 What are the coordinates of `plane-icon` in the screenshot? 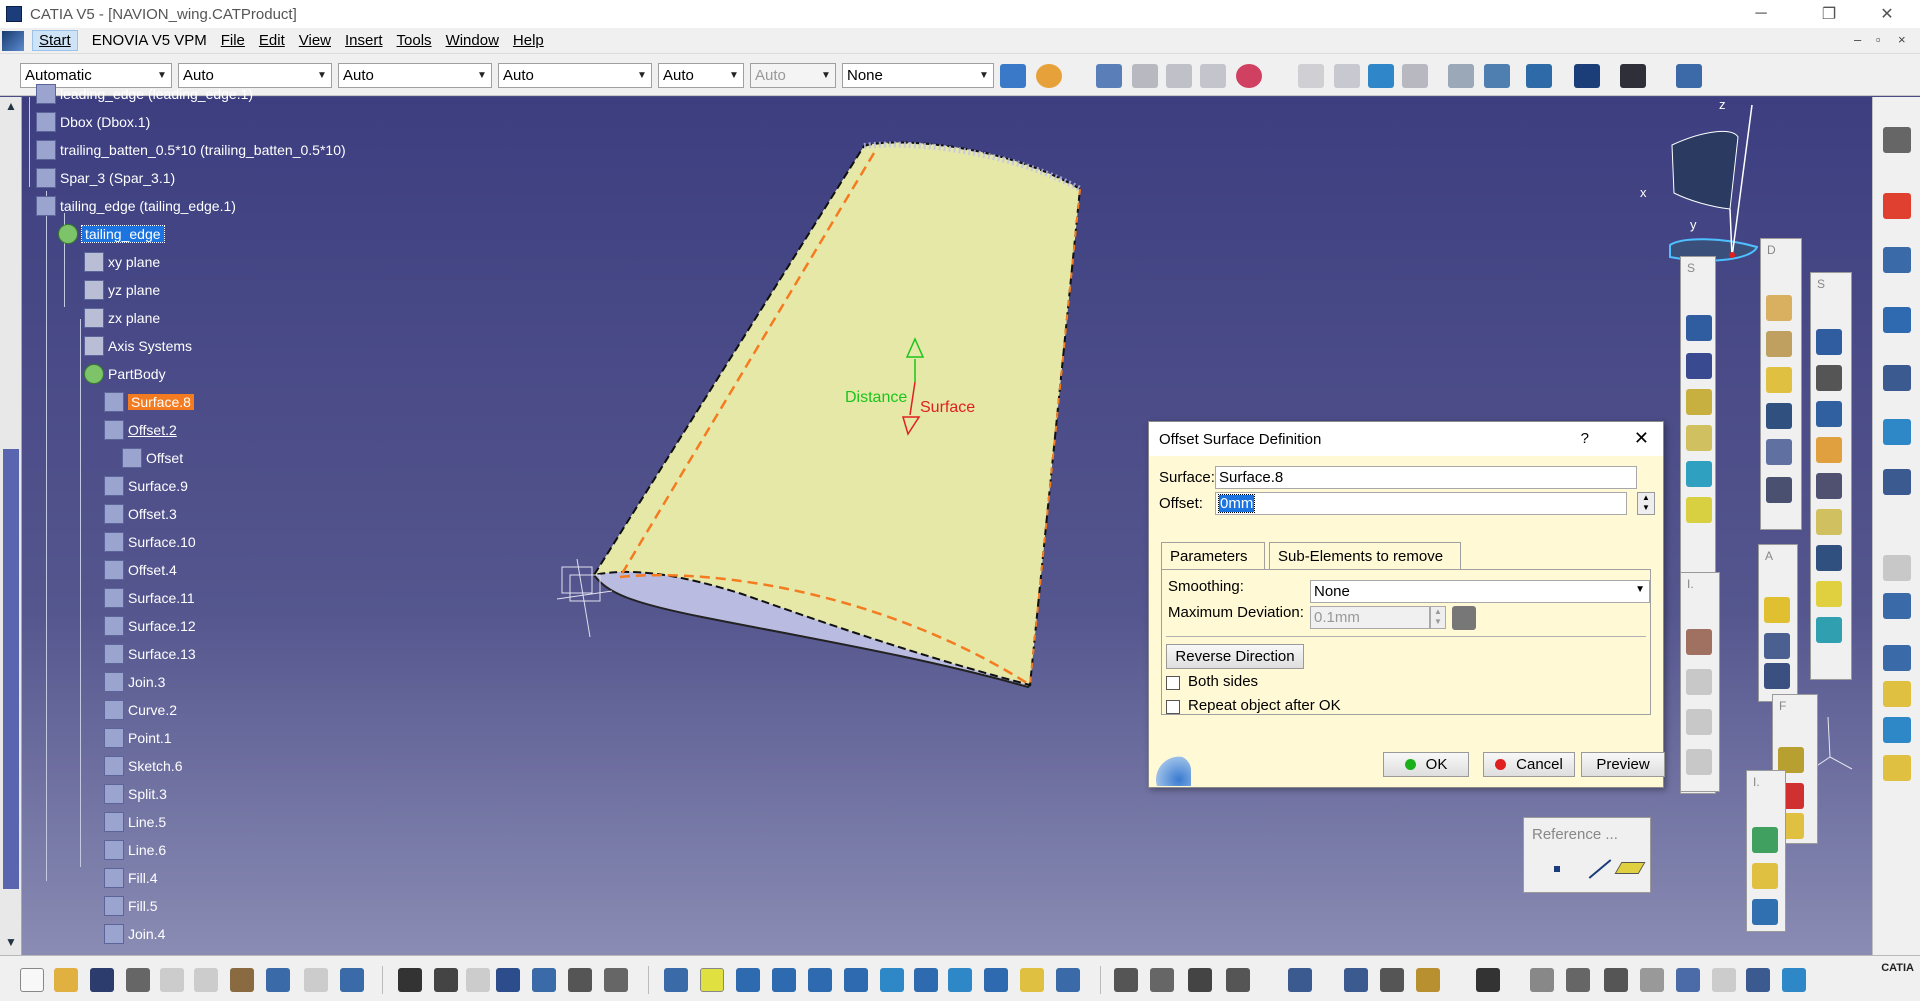 It's located at (1630, 868).